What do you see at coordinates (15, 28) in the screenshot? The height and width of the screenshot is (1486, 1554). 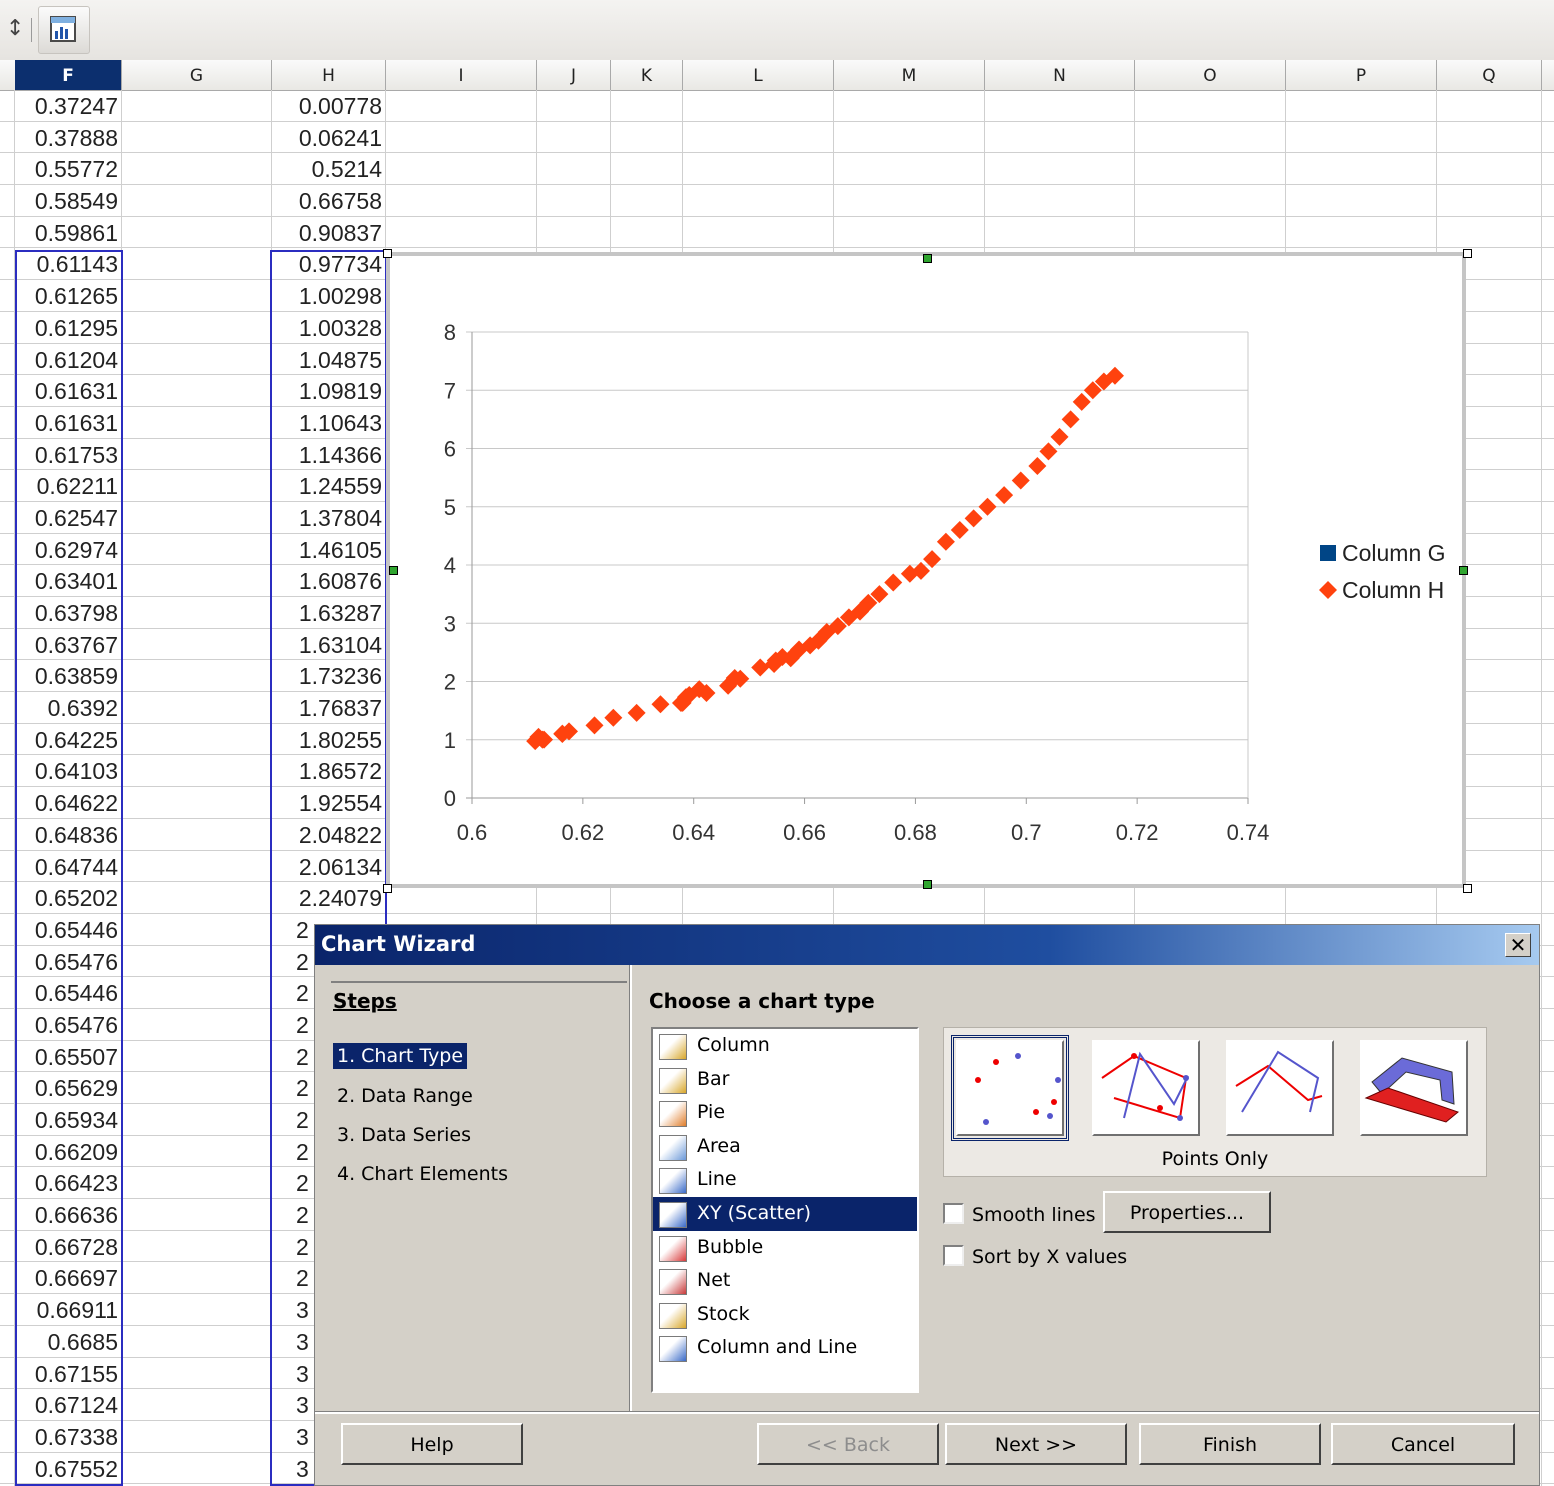 I see `updown-arrow-icon: ↕` at bounding box center [15, 28].